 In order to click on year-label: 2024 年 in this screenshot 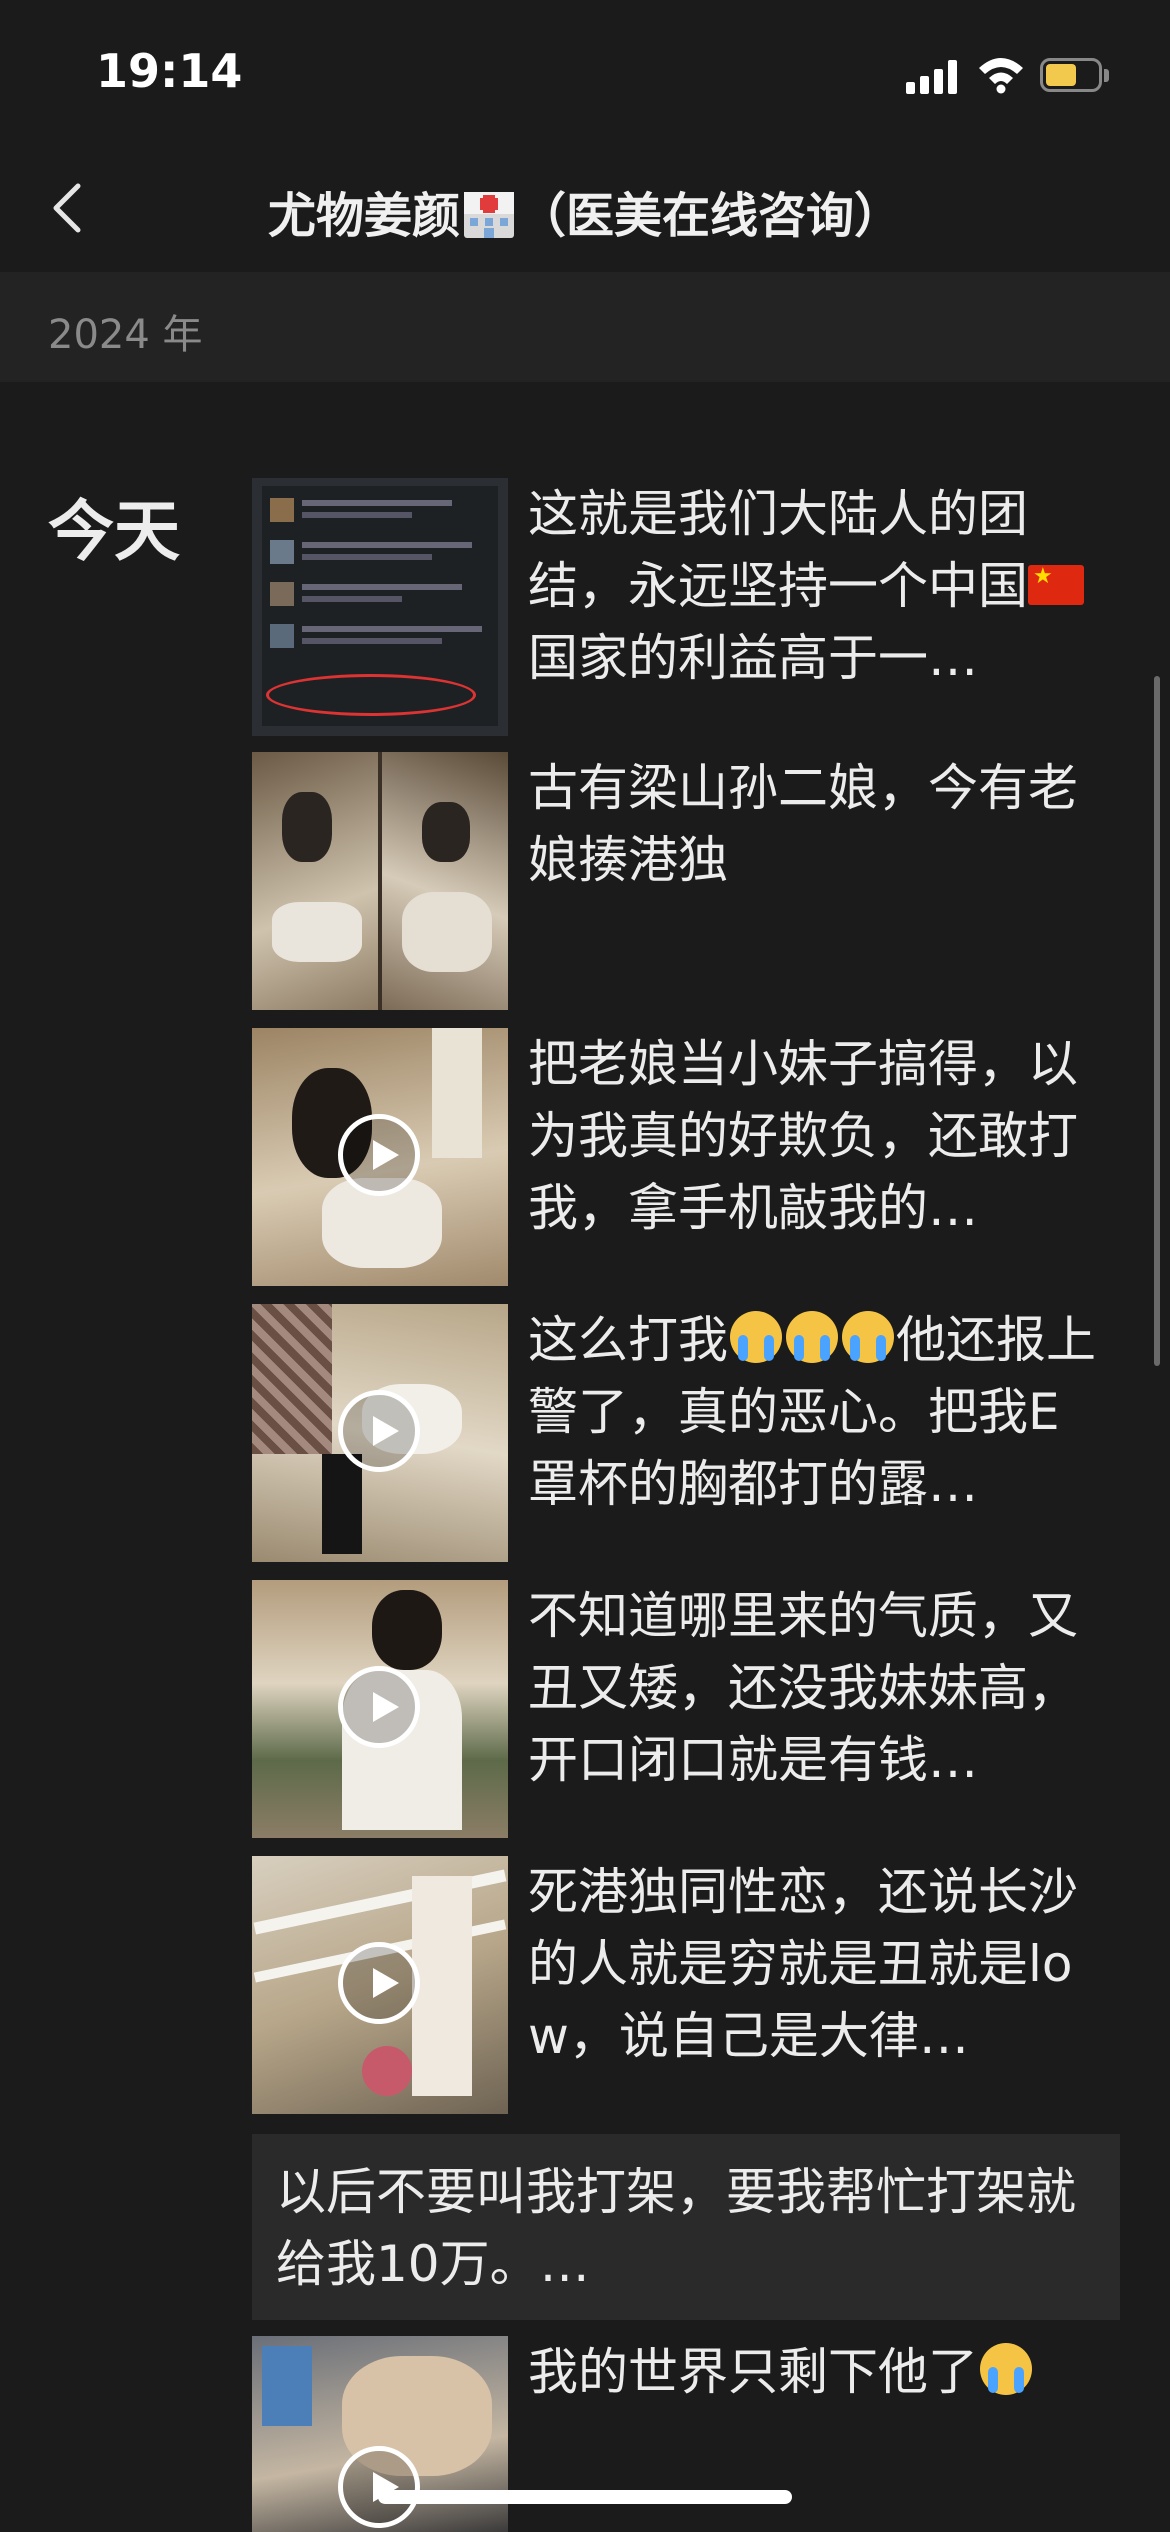, I will do `click(125, 335)`.